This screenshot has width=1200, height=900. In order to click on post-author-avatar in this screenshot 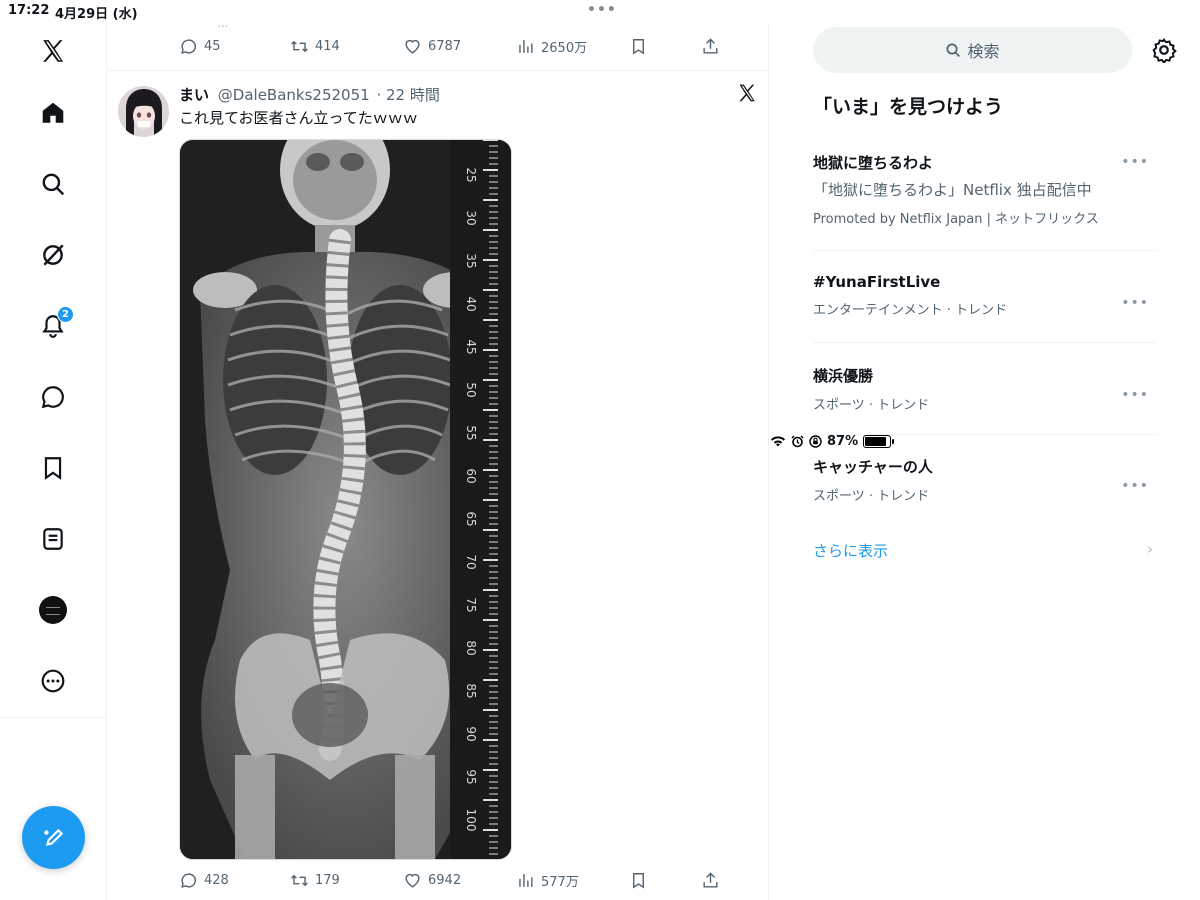, I will do `click(143, 111)`.